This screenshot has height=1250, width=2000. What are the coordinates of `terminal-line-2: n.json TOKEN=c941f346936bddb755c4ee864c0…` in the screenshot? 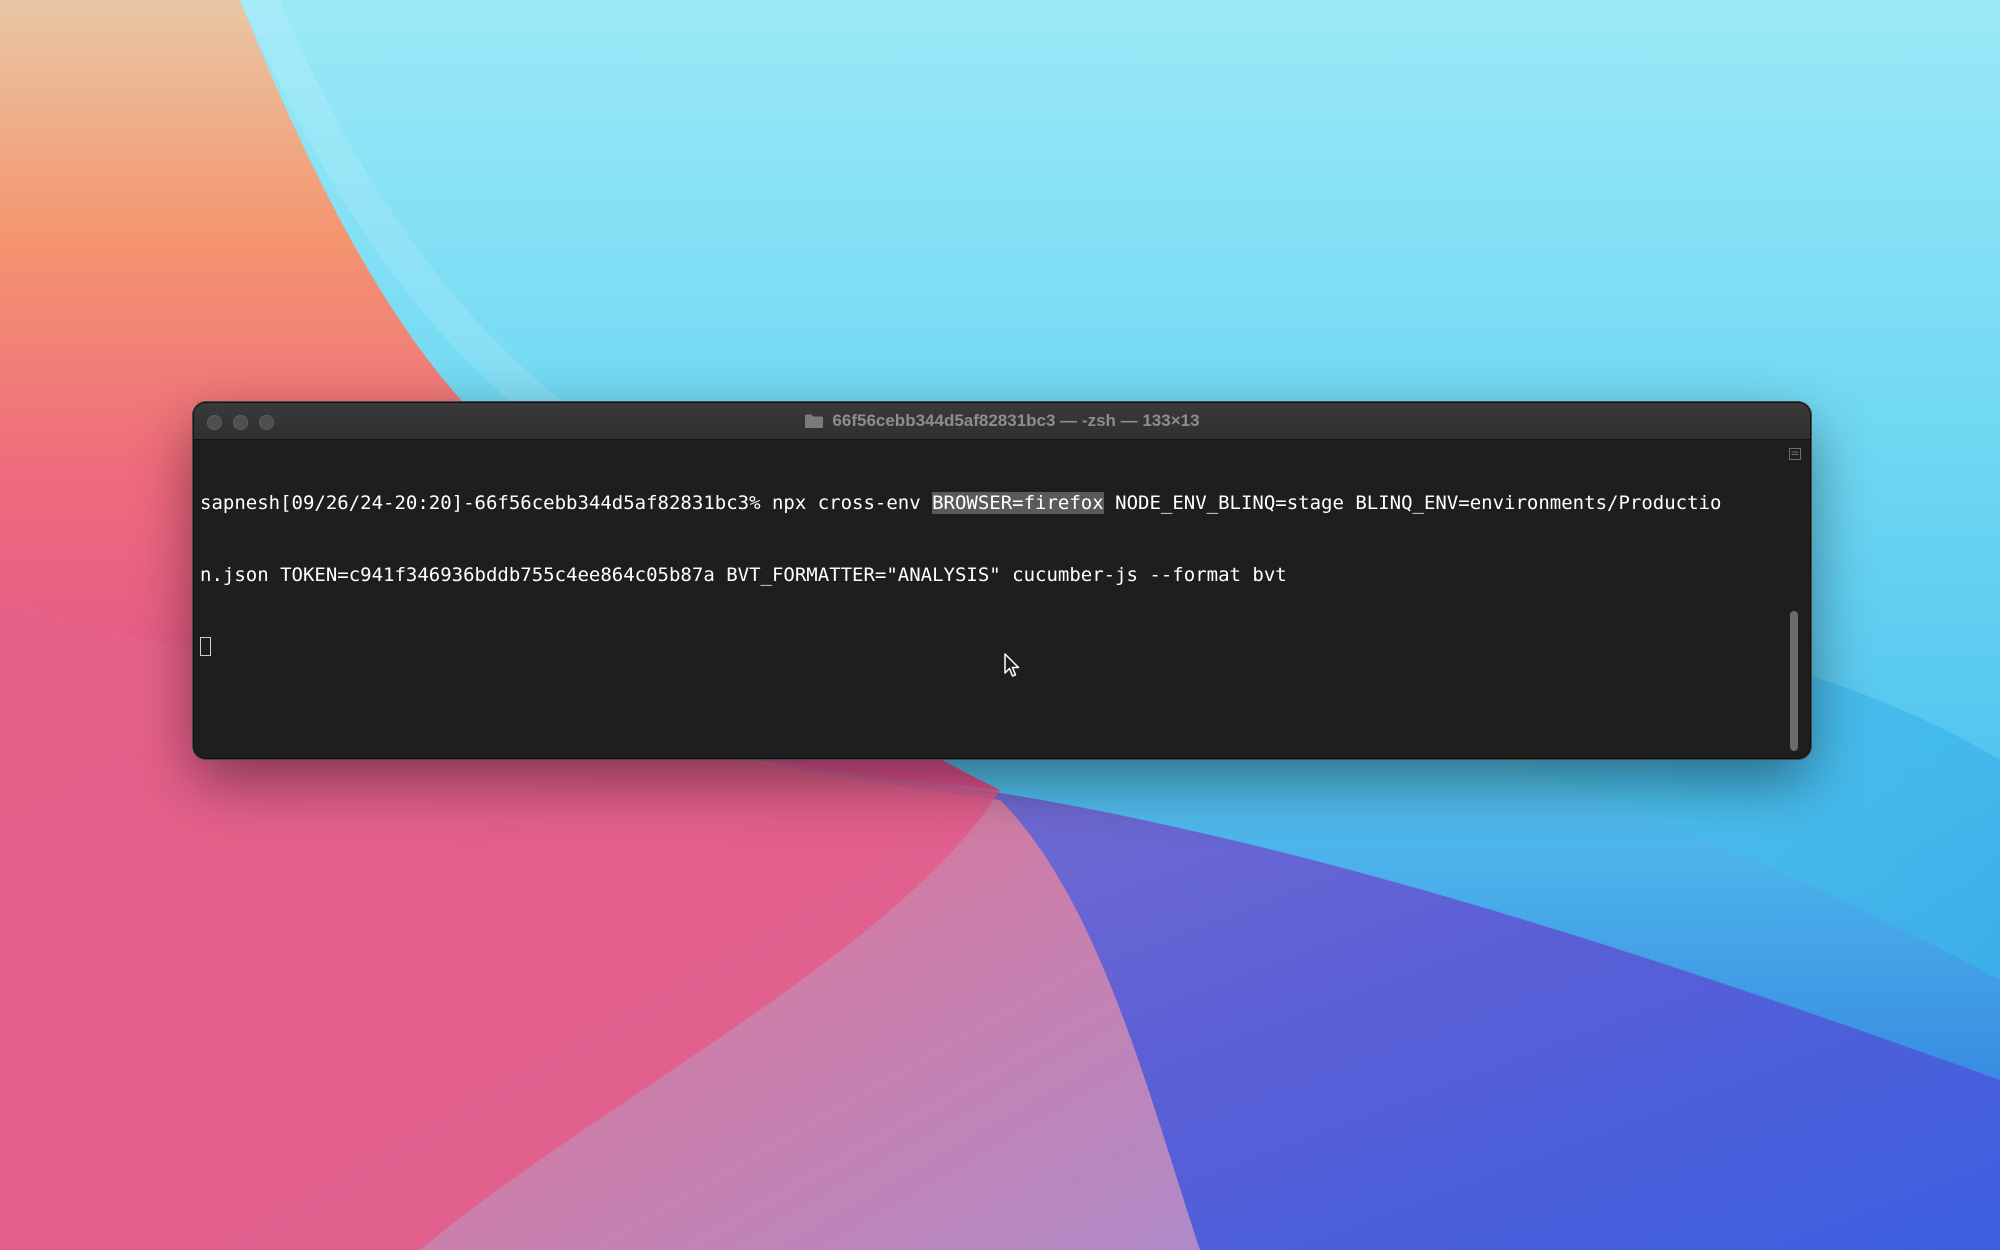 It's located at (743, 575).